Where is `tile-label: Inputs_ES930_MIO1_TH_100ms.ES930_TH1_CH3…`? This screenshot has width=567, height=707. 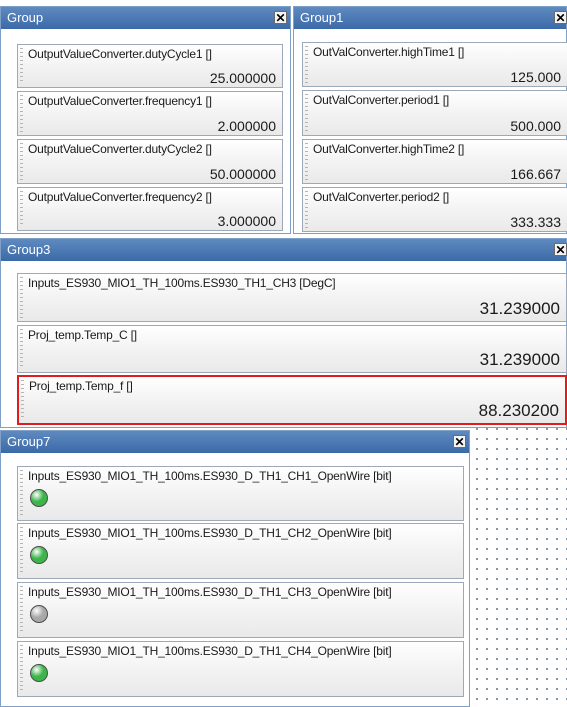 tile-label: Inputs_ES930_MIO1_TH_100ms.ES930_TH1_CH3… is located at coordinates (182, 283).